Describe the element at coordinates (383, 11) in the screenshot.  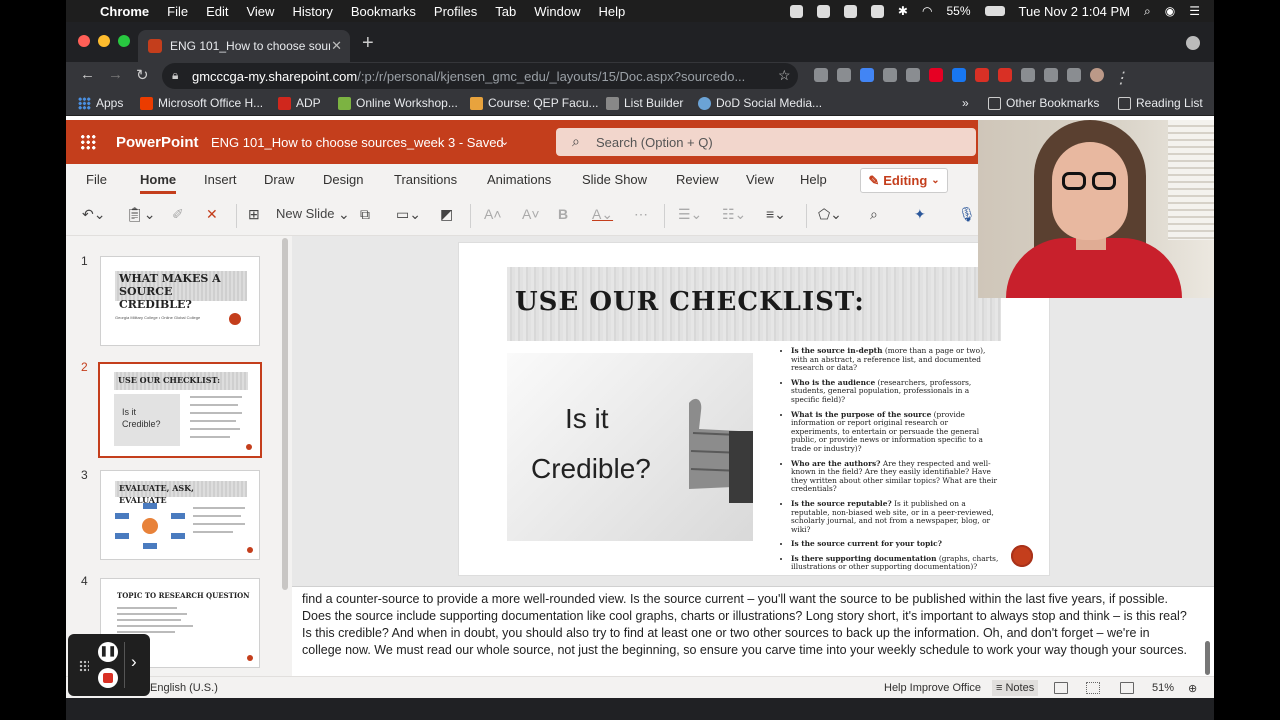
I see `menu-bookmarks: Bookmarks` at that location.